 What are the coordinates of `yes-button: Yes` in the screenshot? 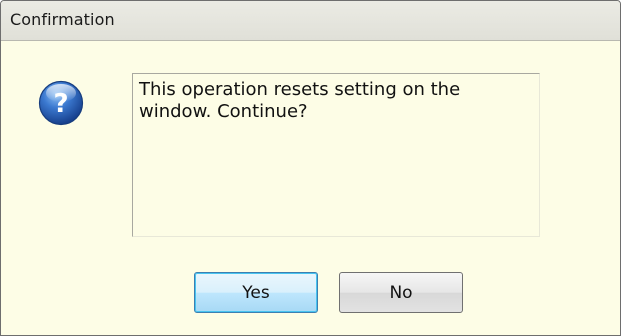 It's located at (256, 292).